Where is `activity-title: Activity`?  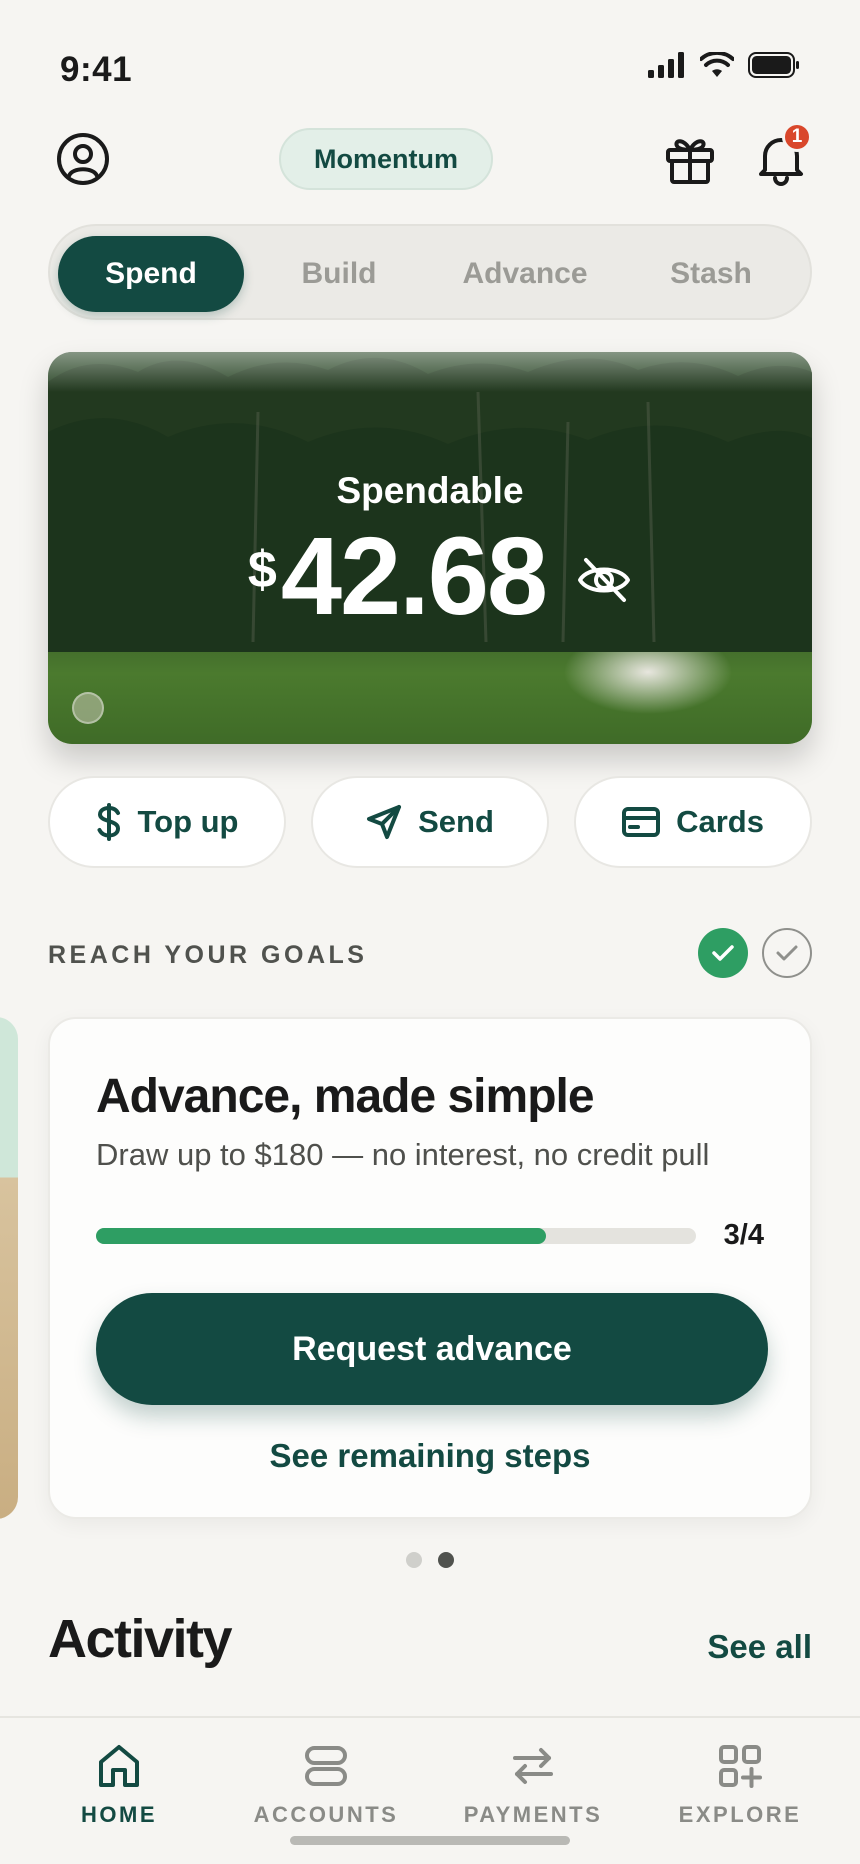 activity-title: Activity is located at coordinates (140, 1639).